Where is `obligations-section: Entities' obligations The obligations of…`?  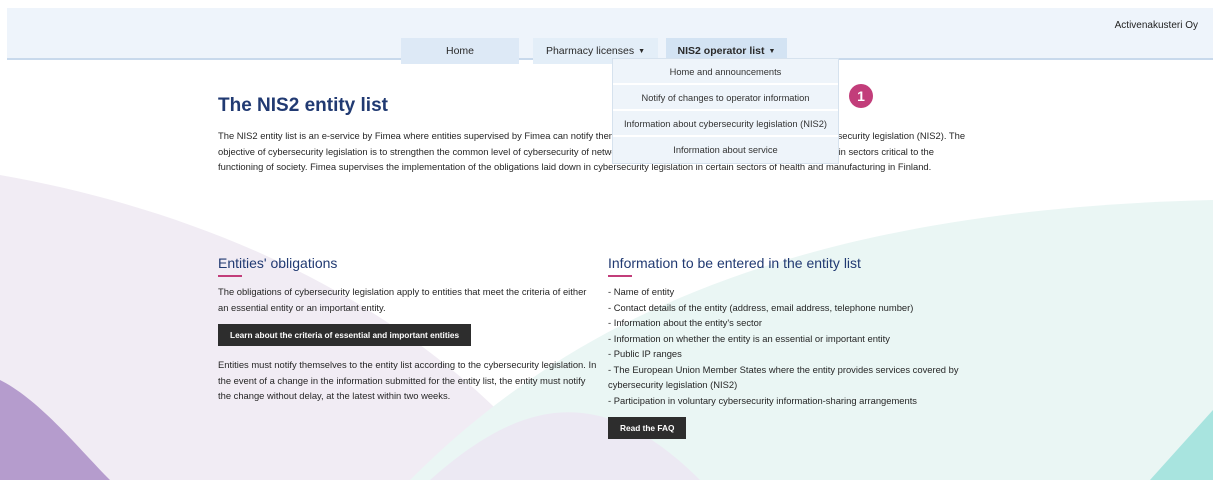
obligations-section: Entities' obligations The obligations of… is located at coordinates (408, 329).